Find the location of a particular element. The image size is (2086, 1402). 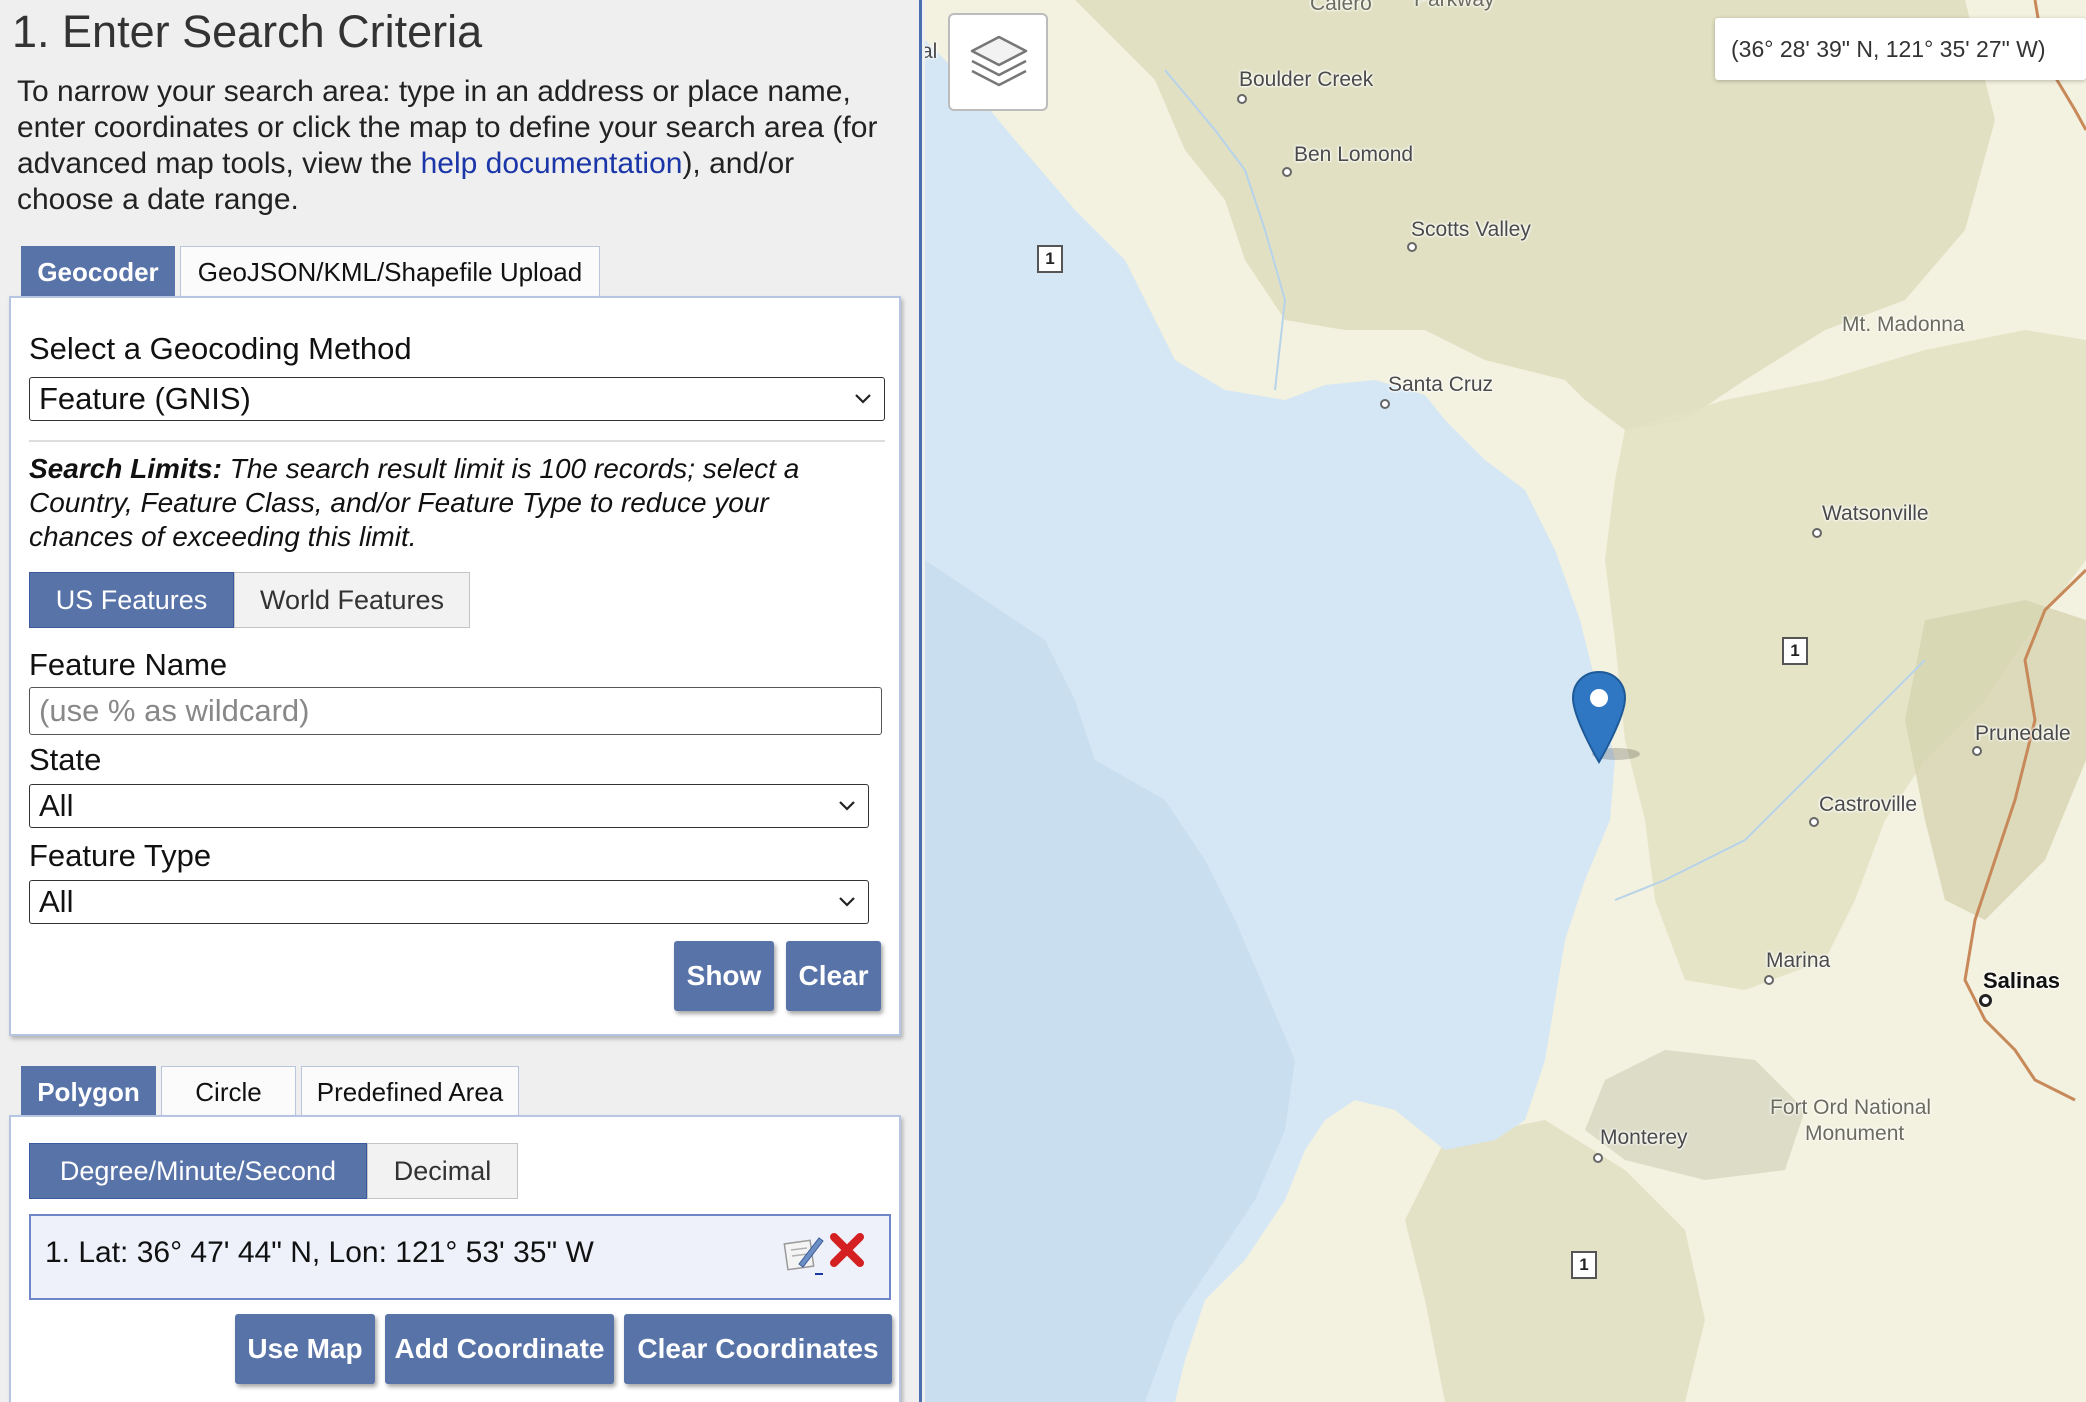

clear-button: Clear is located at coordinates (833, 976).